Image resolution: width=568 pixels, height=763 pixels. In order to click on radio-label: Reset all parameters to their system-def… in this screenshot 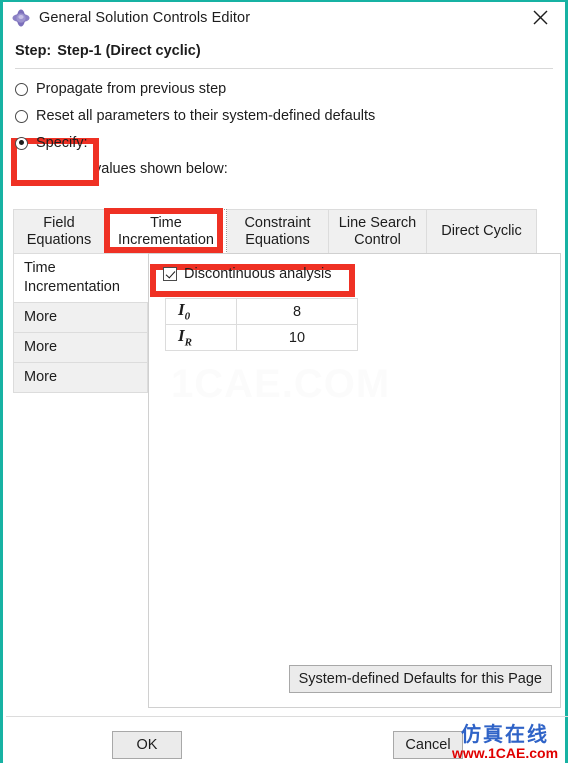, I will do `click(206, 116)`.